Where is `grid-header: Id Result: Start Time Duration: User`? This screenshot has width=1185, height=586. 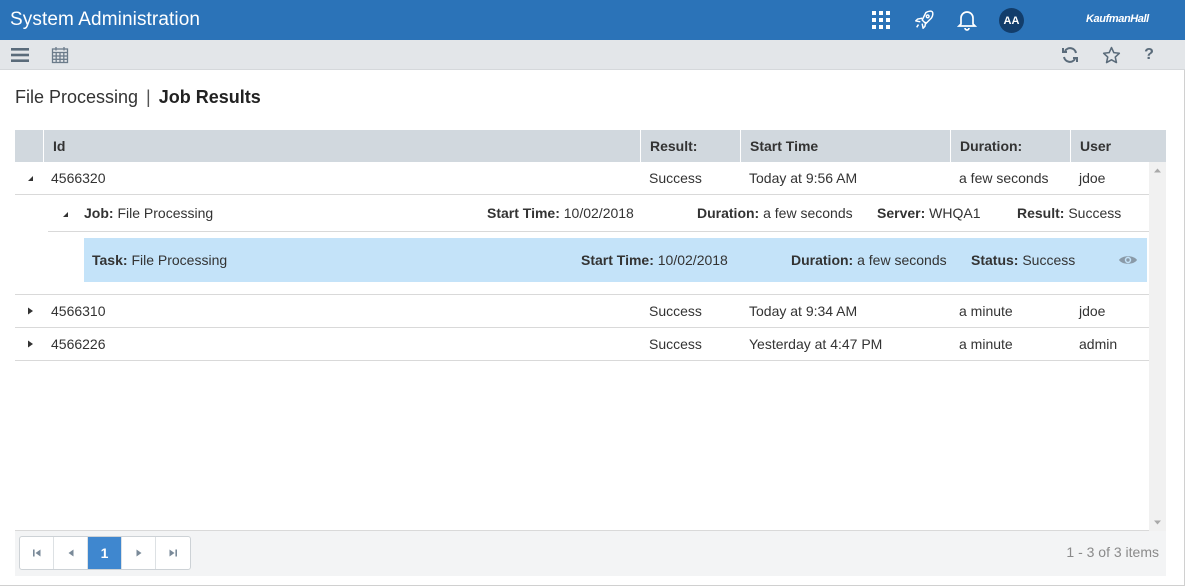
grid-header: Id Result: Start Time Duration: User is located at coordinates (590, 146).